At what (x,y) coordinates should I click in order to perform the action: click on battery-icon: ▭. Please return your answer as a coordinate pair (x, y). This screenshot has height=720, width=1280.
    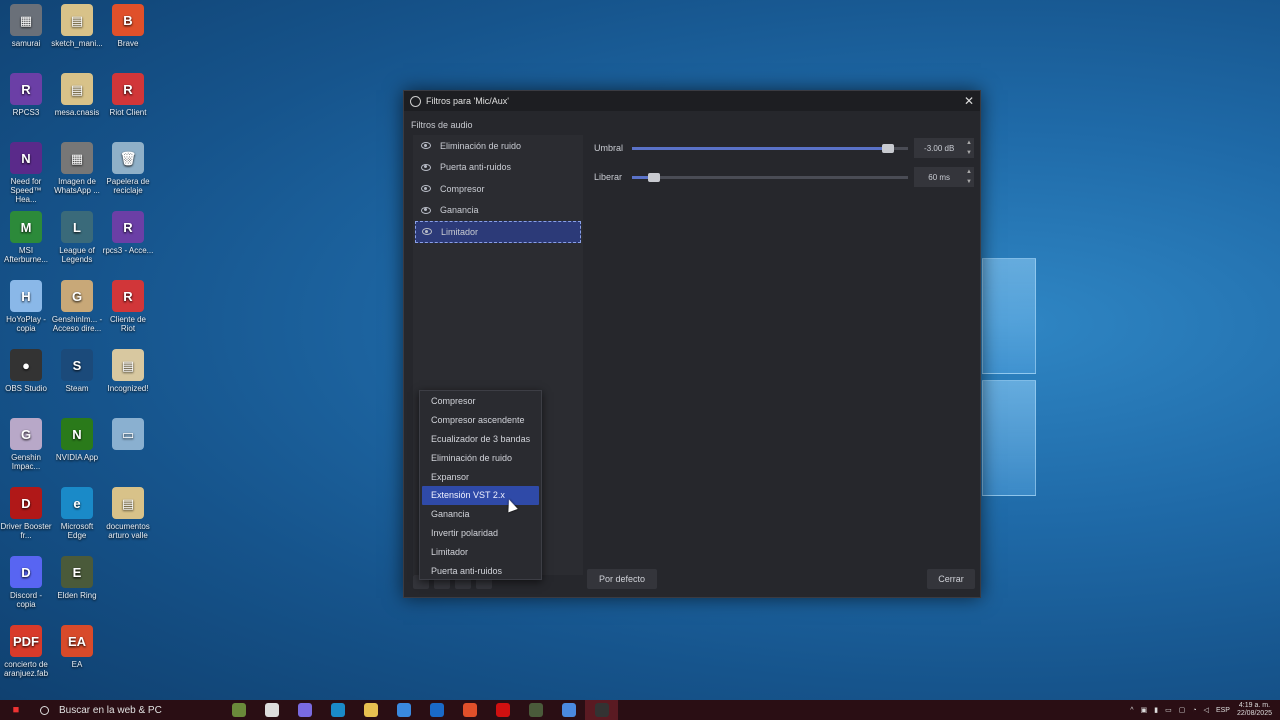
    Looking at the image, I should click on (1168, 710).